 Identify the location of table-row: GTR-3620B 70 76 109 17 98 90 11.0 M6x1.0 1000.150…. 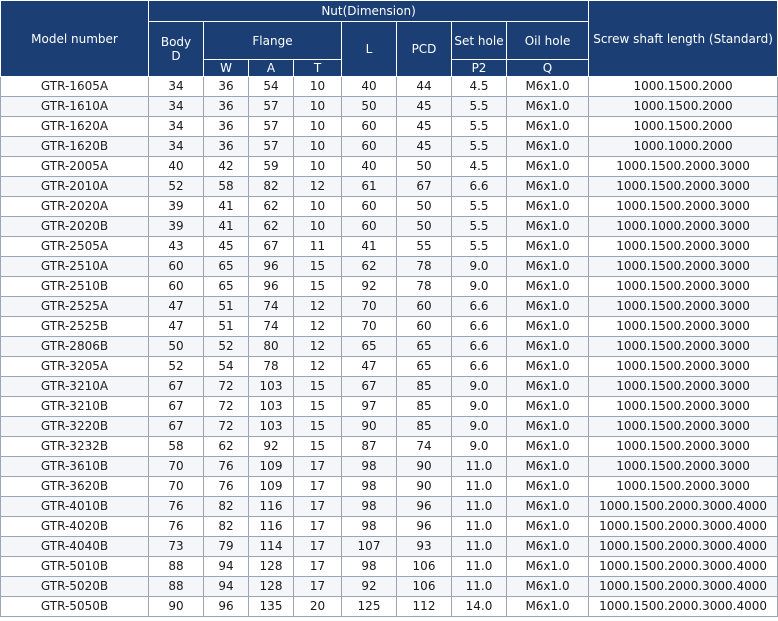
(389, 486).